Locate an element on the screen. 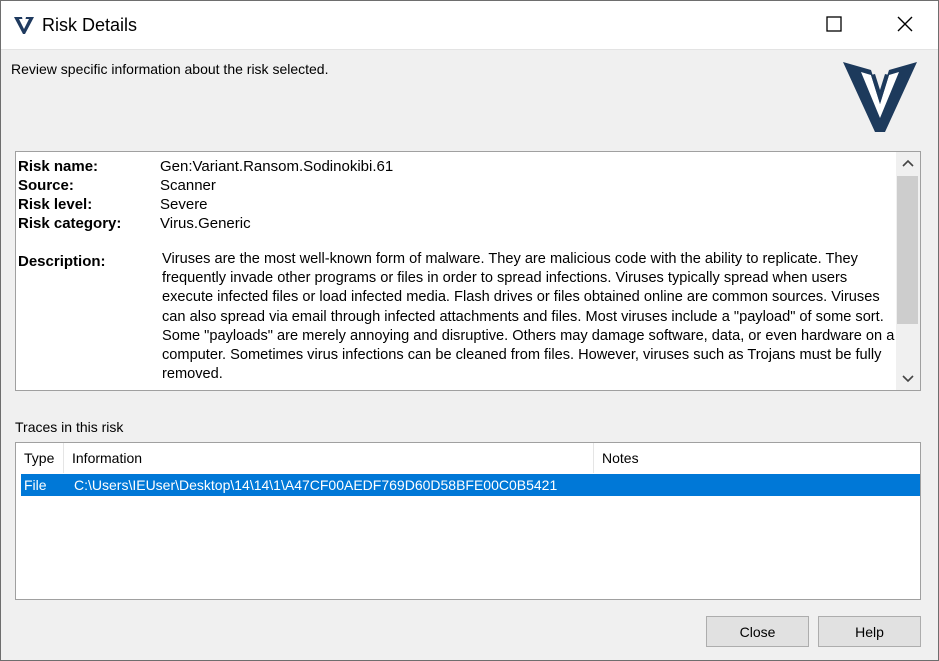  risk-level-label: Risk level: is located at coordinates (55, 204).